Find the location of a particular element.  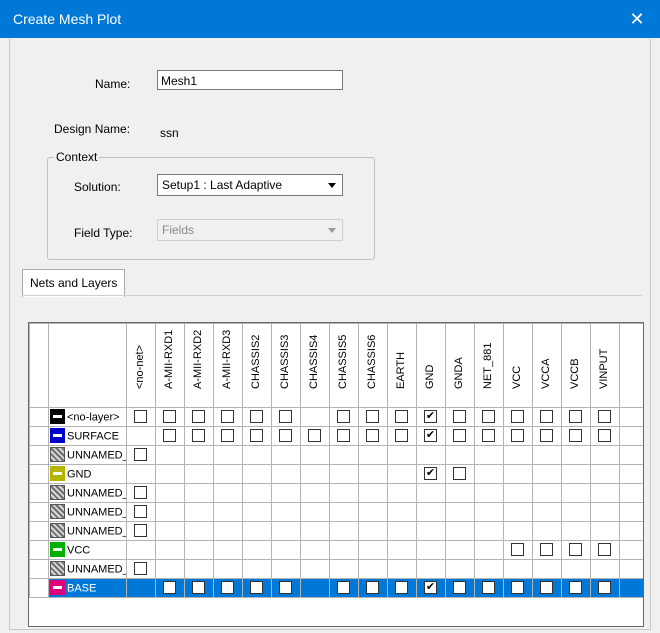

solution-select: Setup1 : Last Adaptive is located at coordinates (250, 185).